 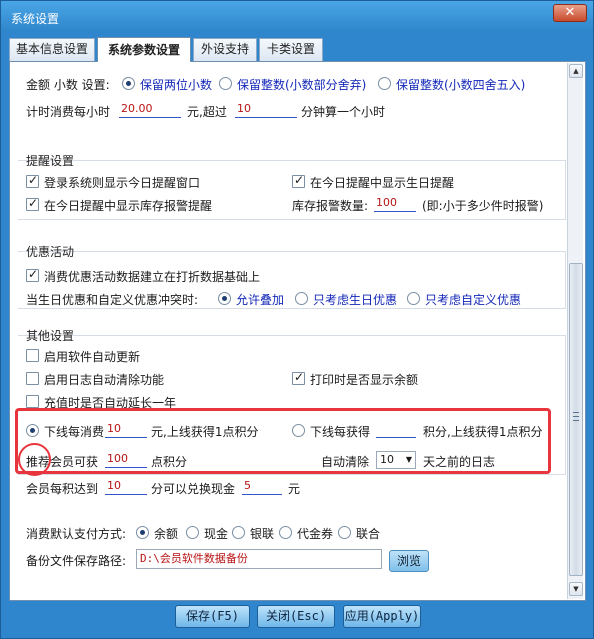 I want to click on scroll-thumb, so click(x=576, y=419).